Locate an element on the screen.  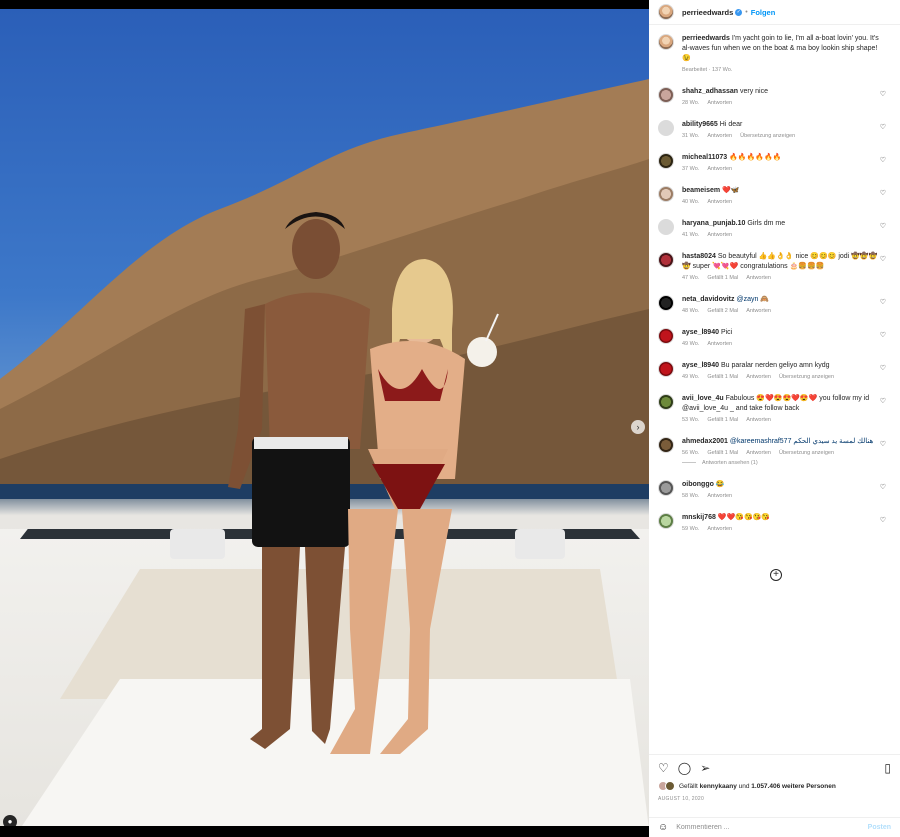
comment-text: very nice is located at coordinates (753, 91).